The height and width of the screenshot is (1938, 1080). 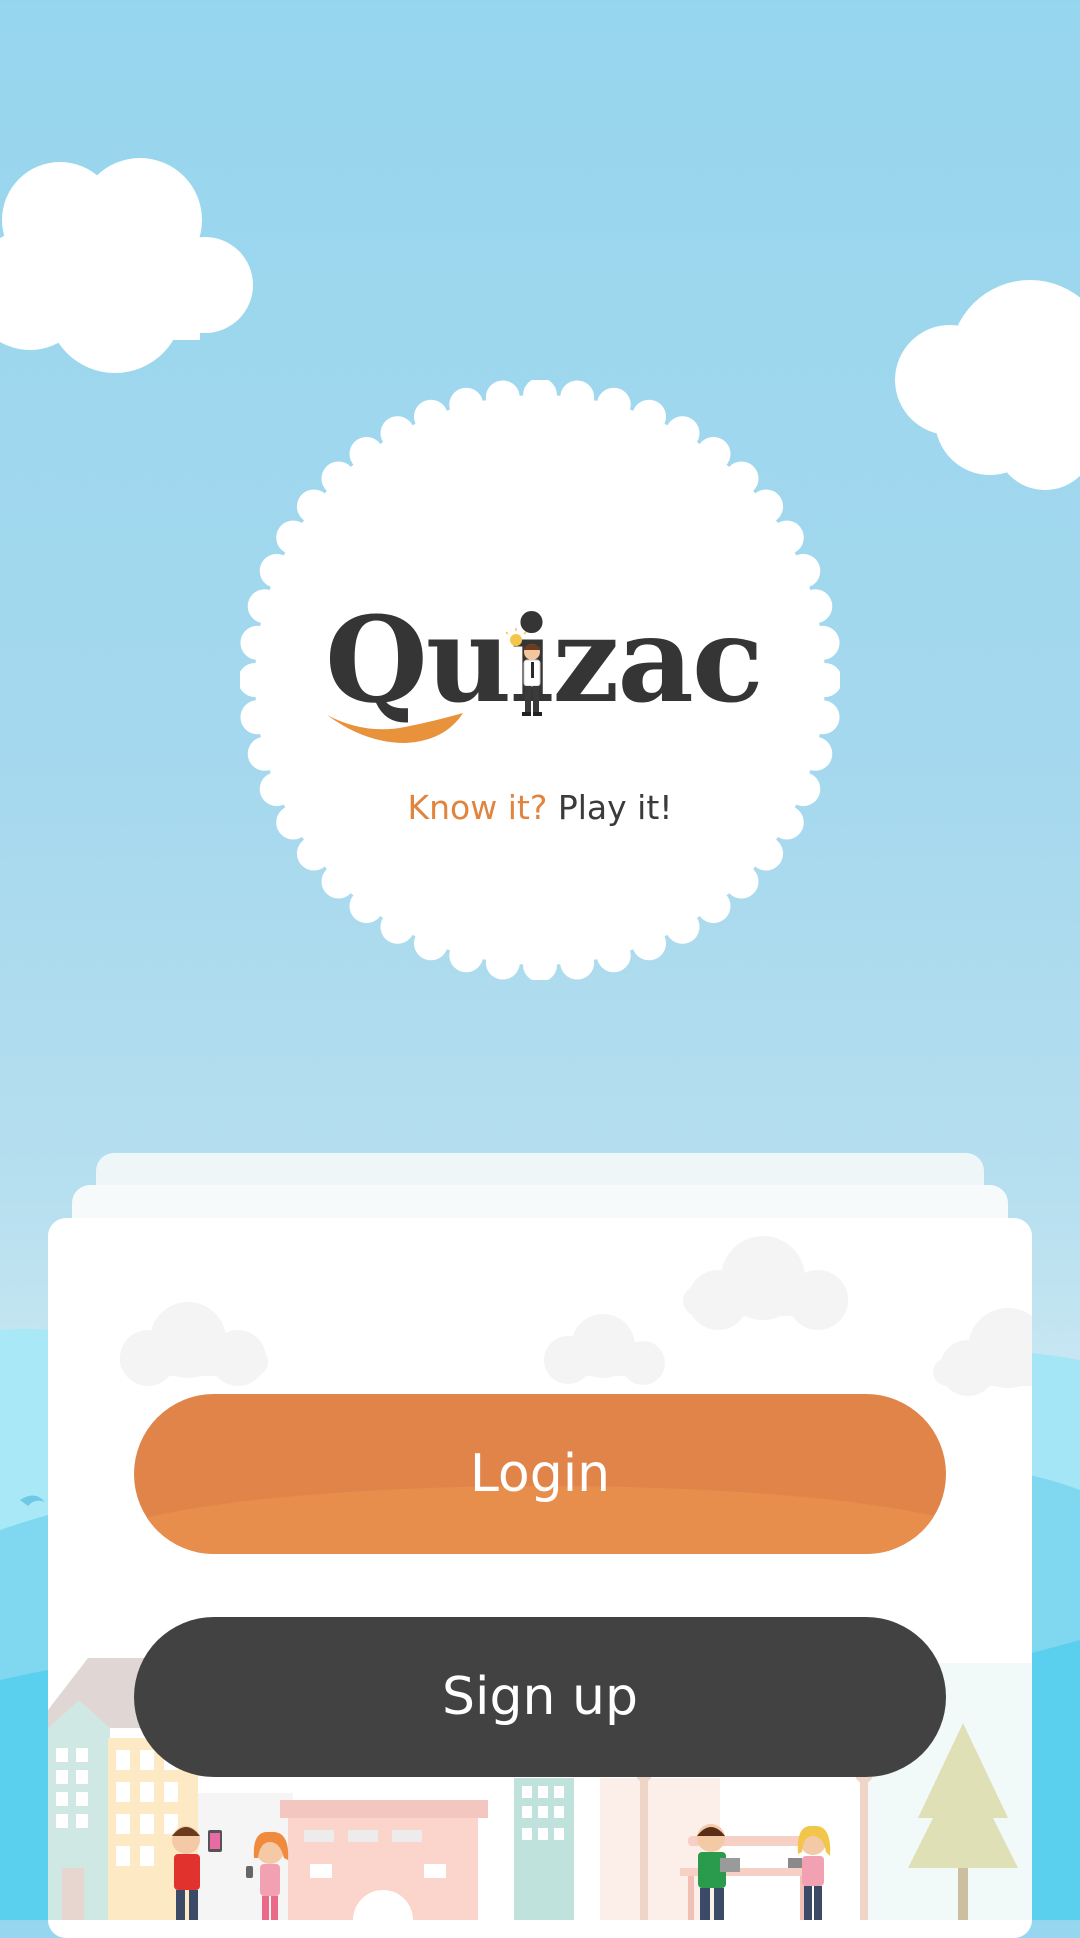 I want to click on cloud-top-left, so click(x=126, y=265).